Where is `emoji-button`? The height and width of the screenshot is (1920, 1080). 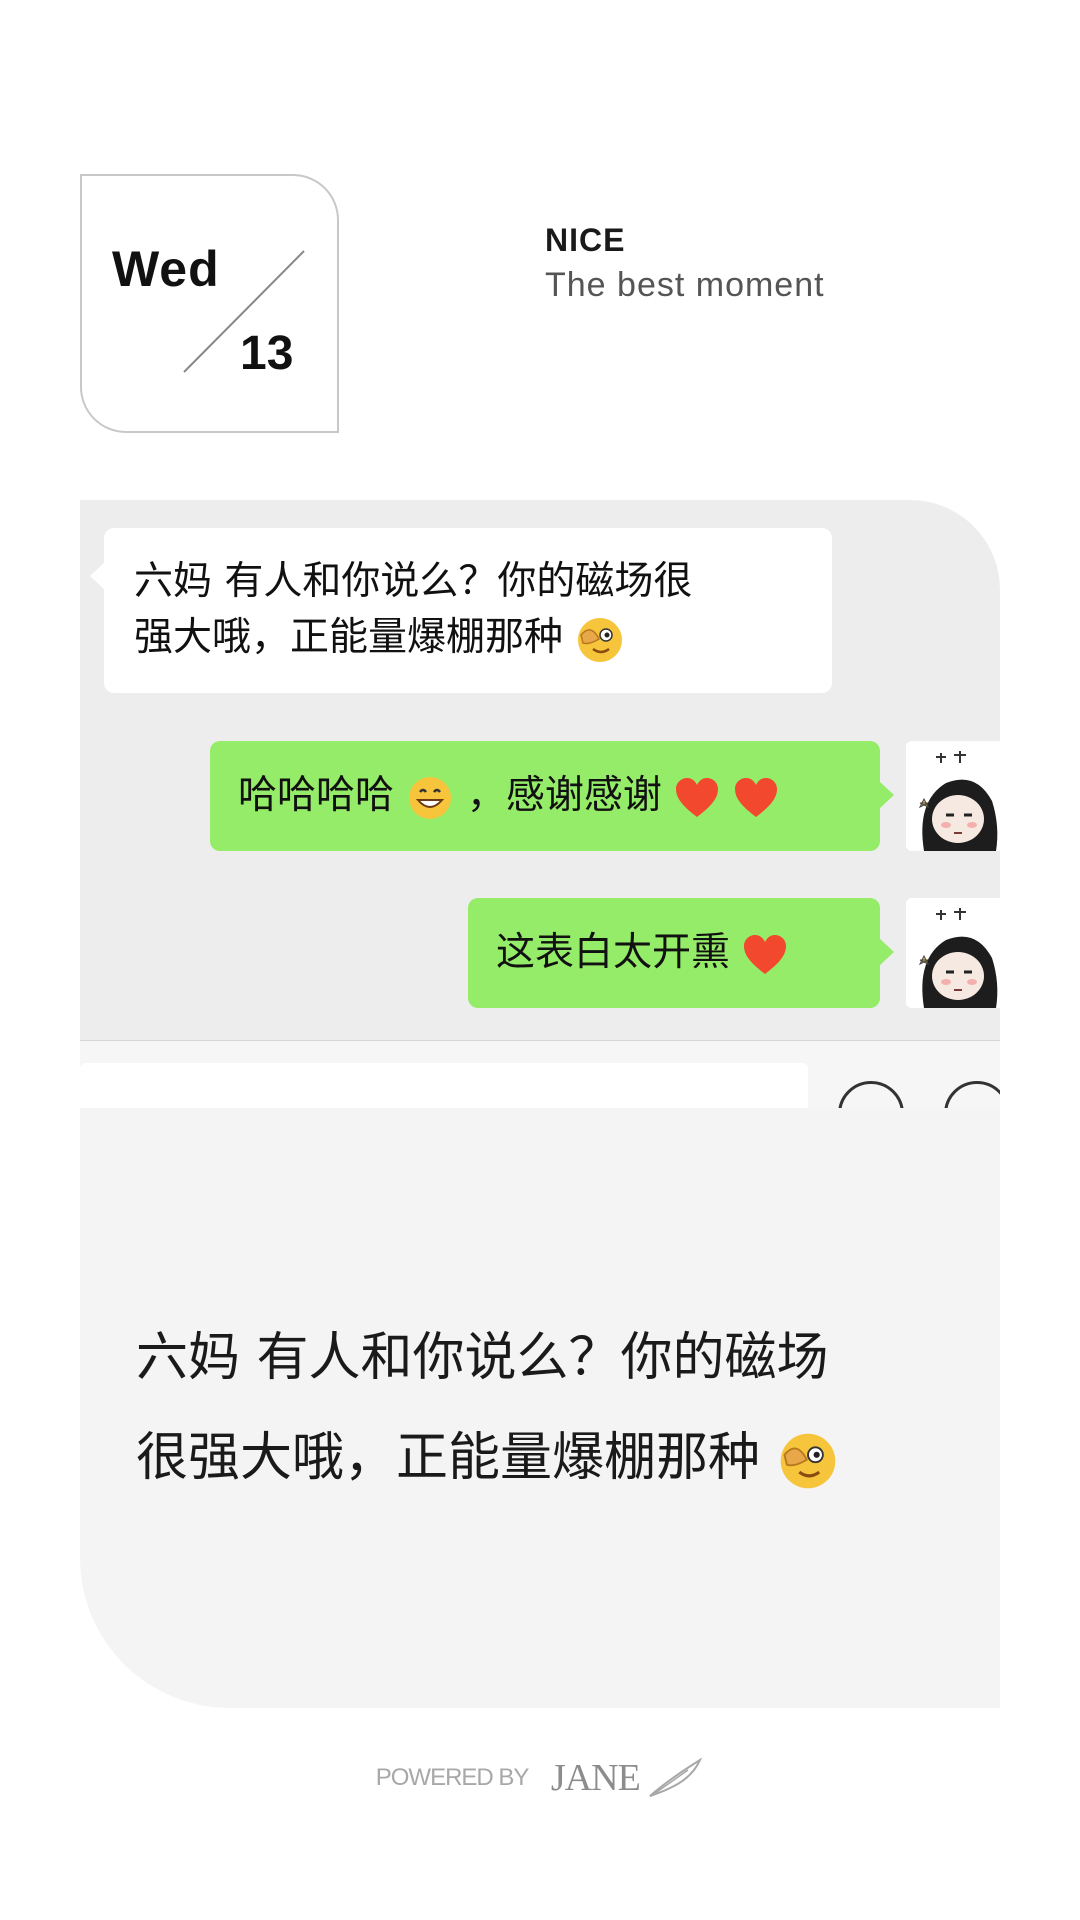
emoji-button is located at coordinates (871, 1095).